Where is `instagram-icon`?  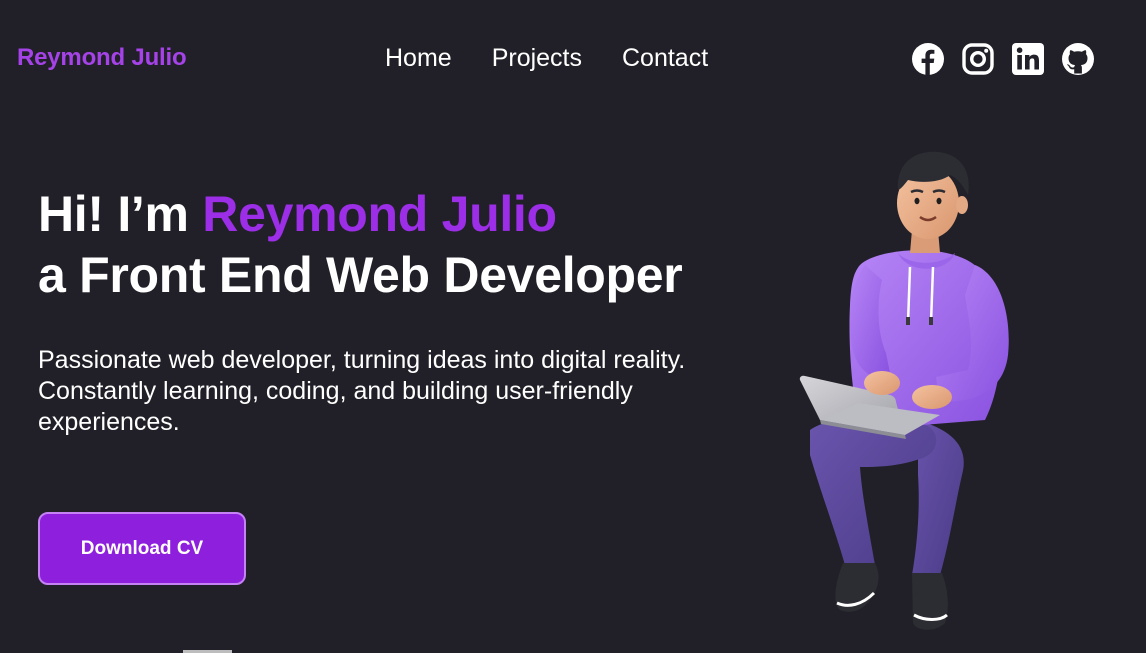
instagram-icon is located at coordinates (978, 59).